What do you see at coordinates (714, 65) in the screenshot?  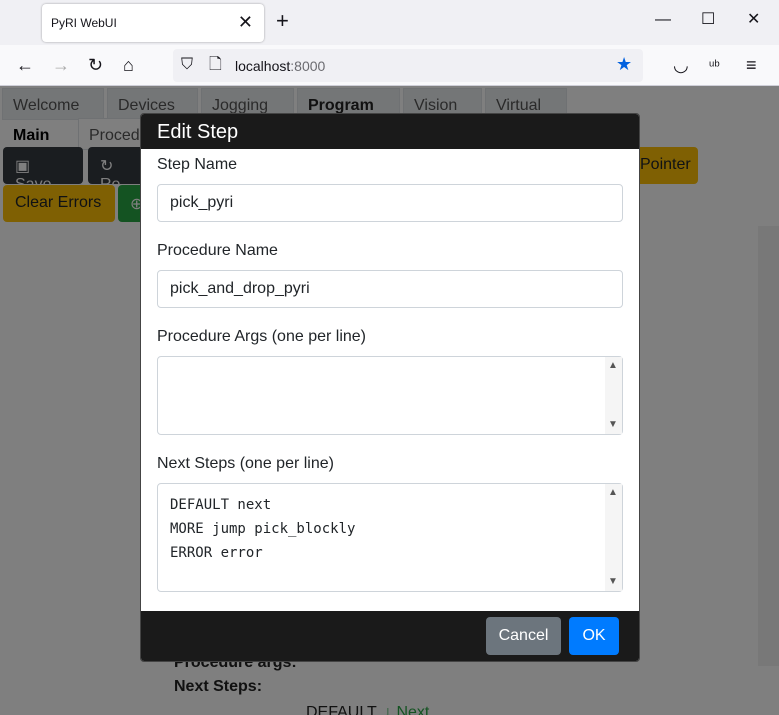 I see `ublock-icon: ᵘᵇ` at bounding box center [714, 65].